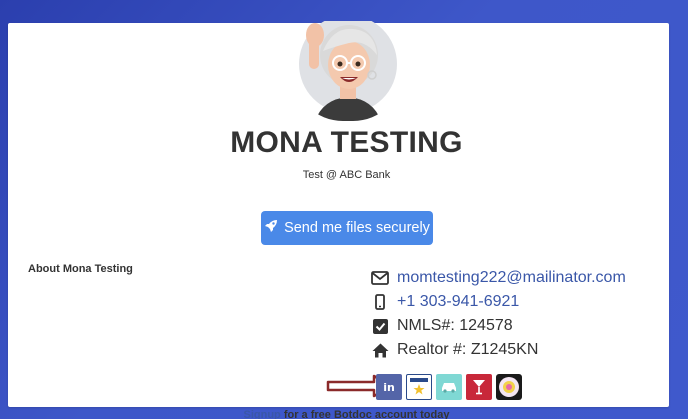 This screenshot has width=688, height=419. I want to click on cocktail-icon, so click(479, 387).